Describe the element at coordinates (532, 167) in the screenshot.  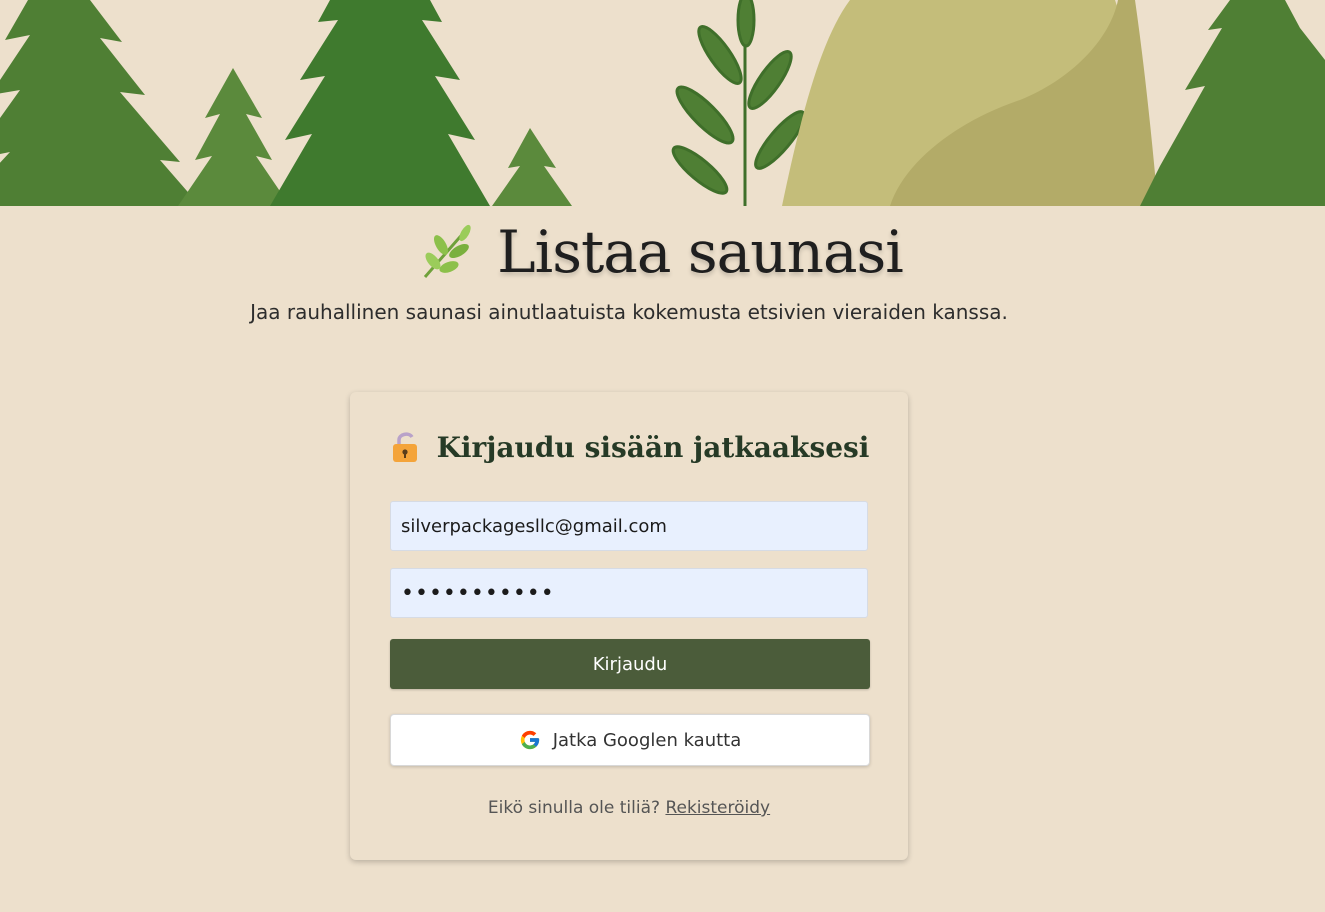
I see `tiny-pine-tree-illustration` at that location.